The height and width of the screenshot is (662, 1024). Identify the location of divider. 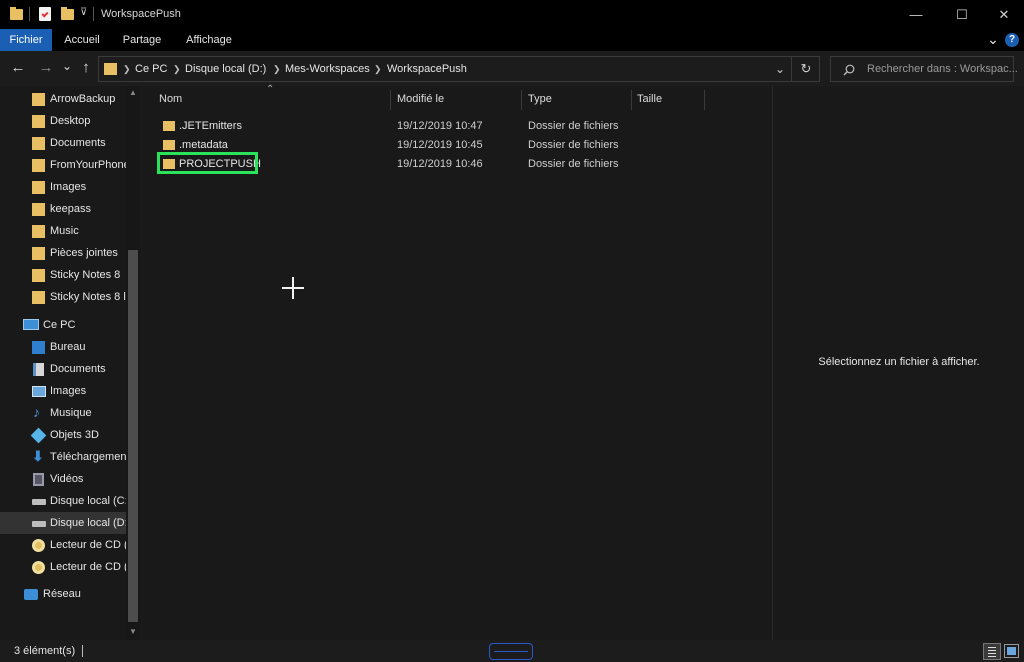
(93, 14).